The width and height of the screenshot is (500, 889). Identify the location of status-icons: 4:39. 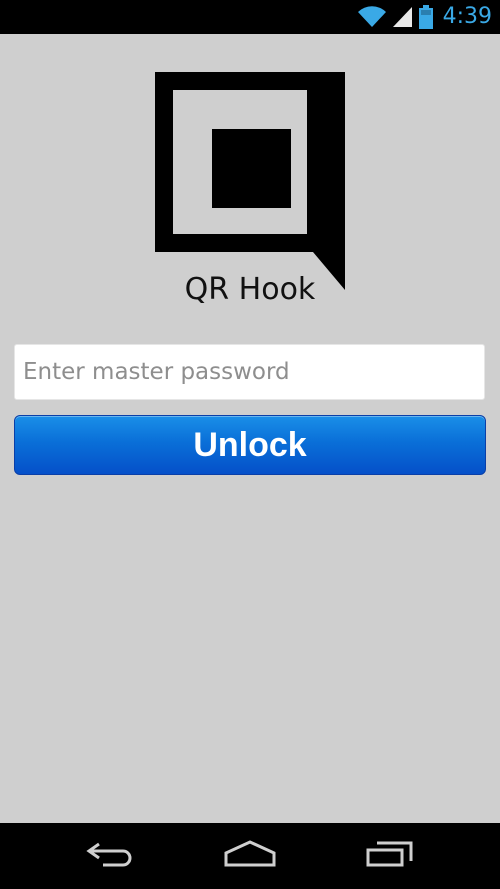
(424, 17).